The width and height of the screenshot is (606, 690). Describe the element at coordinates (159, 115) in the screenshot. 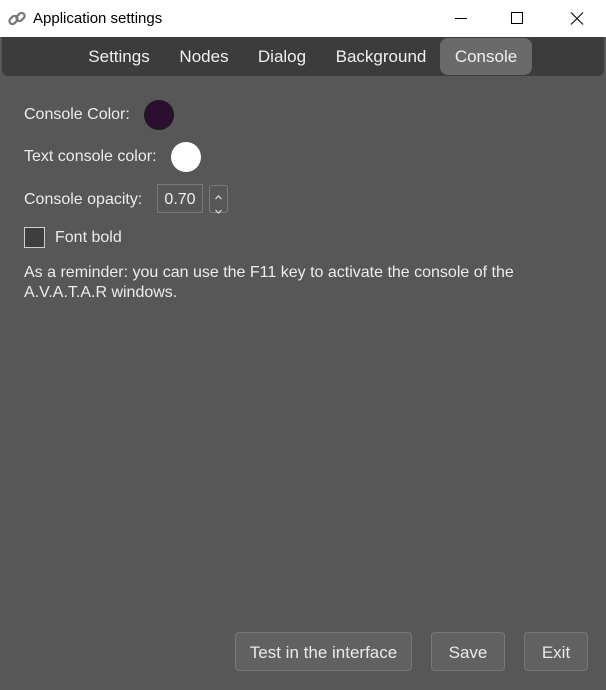

I see `console-color-swatch` at that location.